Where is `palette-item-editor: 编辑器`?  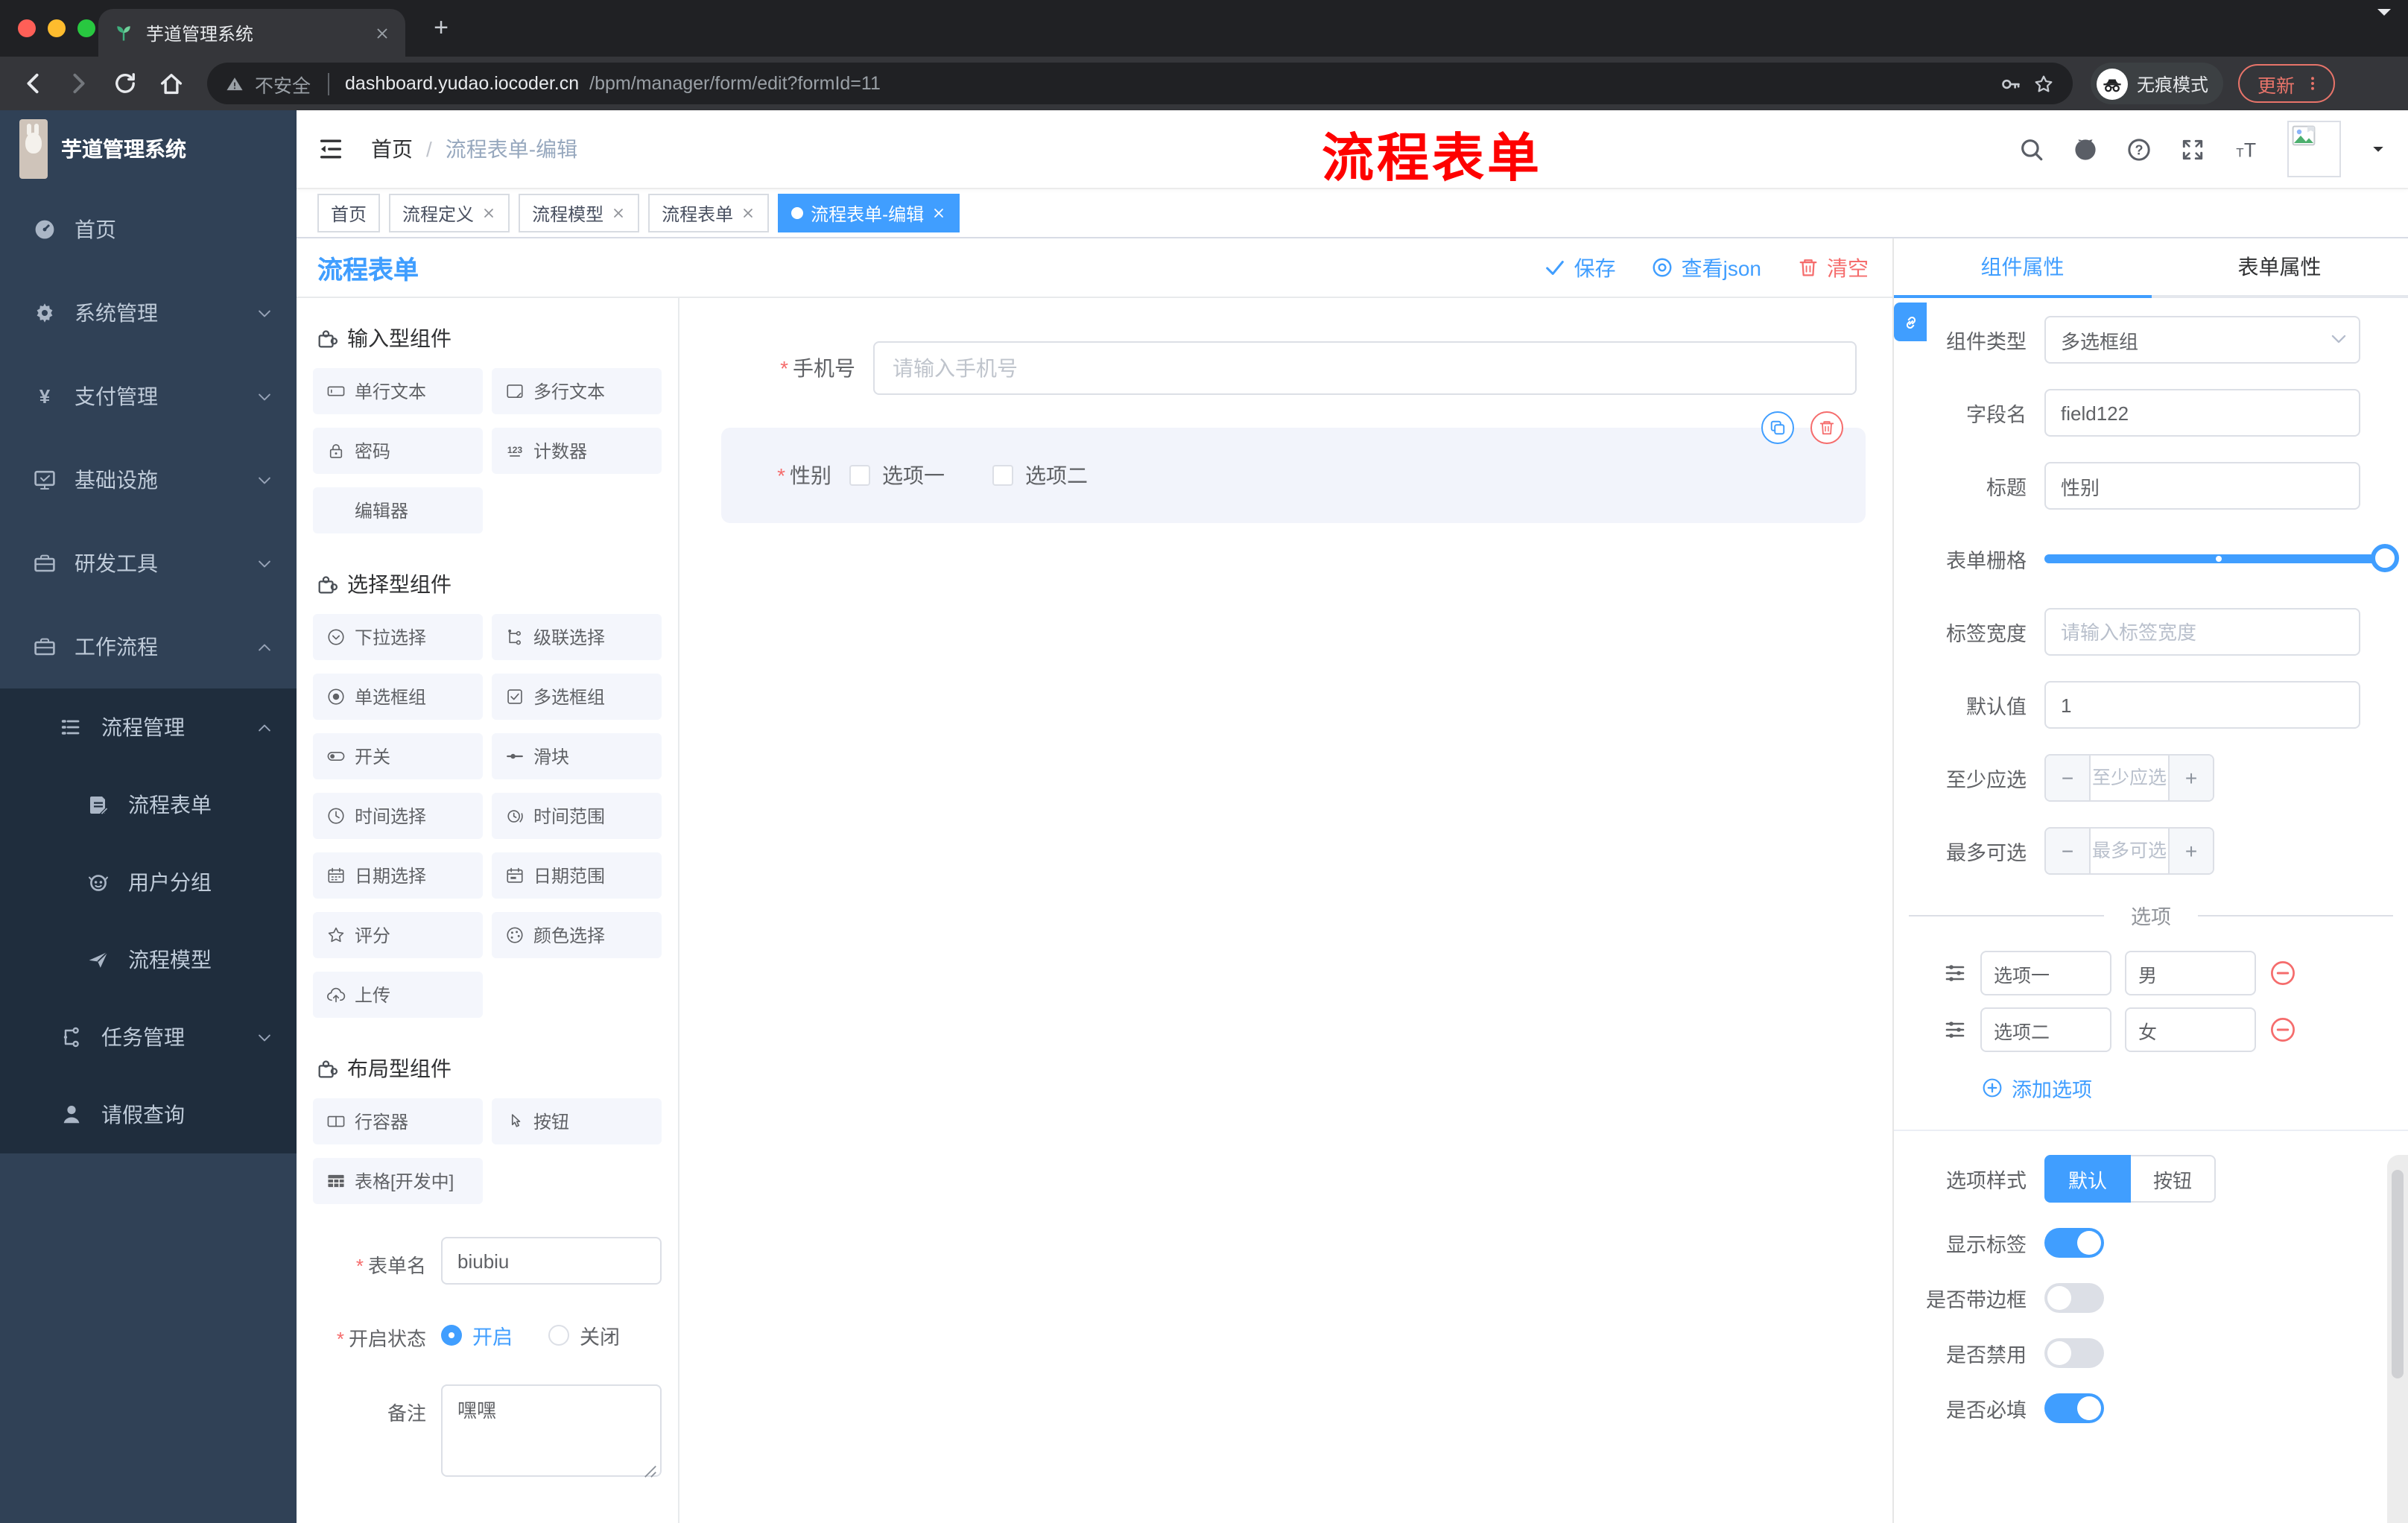
palette-item-editor: 编辑器 is located at coordinates (398, 510).